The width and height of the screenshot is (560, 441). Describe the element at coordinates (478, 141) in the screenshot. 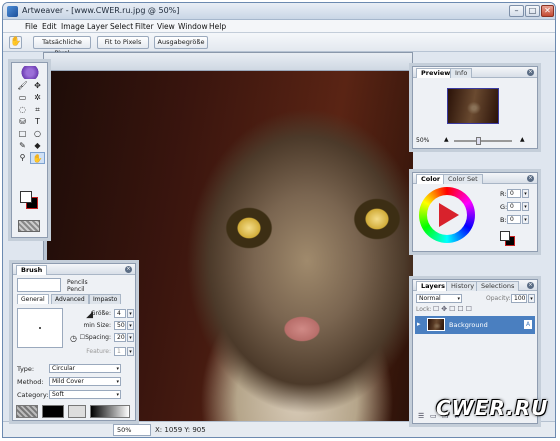

I see `zoom-slider-handle` at that location.